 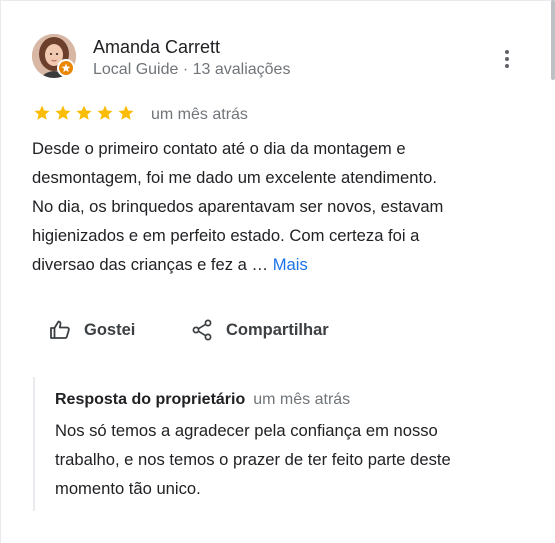 I want to click on owner-reply-header: Resposta do proprietário um mês atrás, so click(x=202, y=400).